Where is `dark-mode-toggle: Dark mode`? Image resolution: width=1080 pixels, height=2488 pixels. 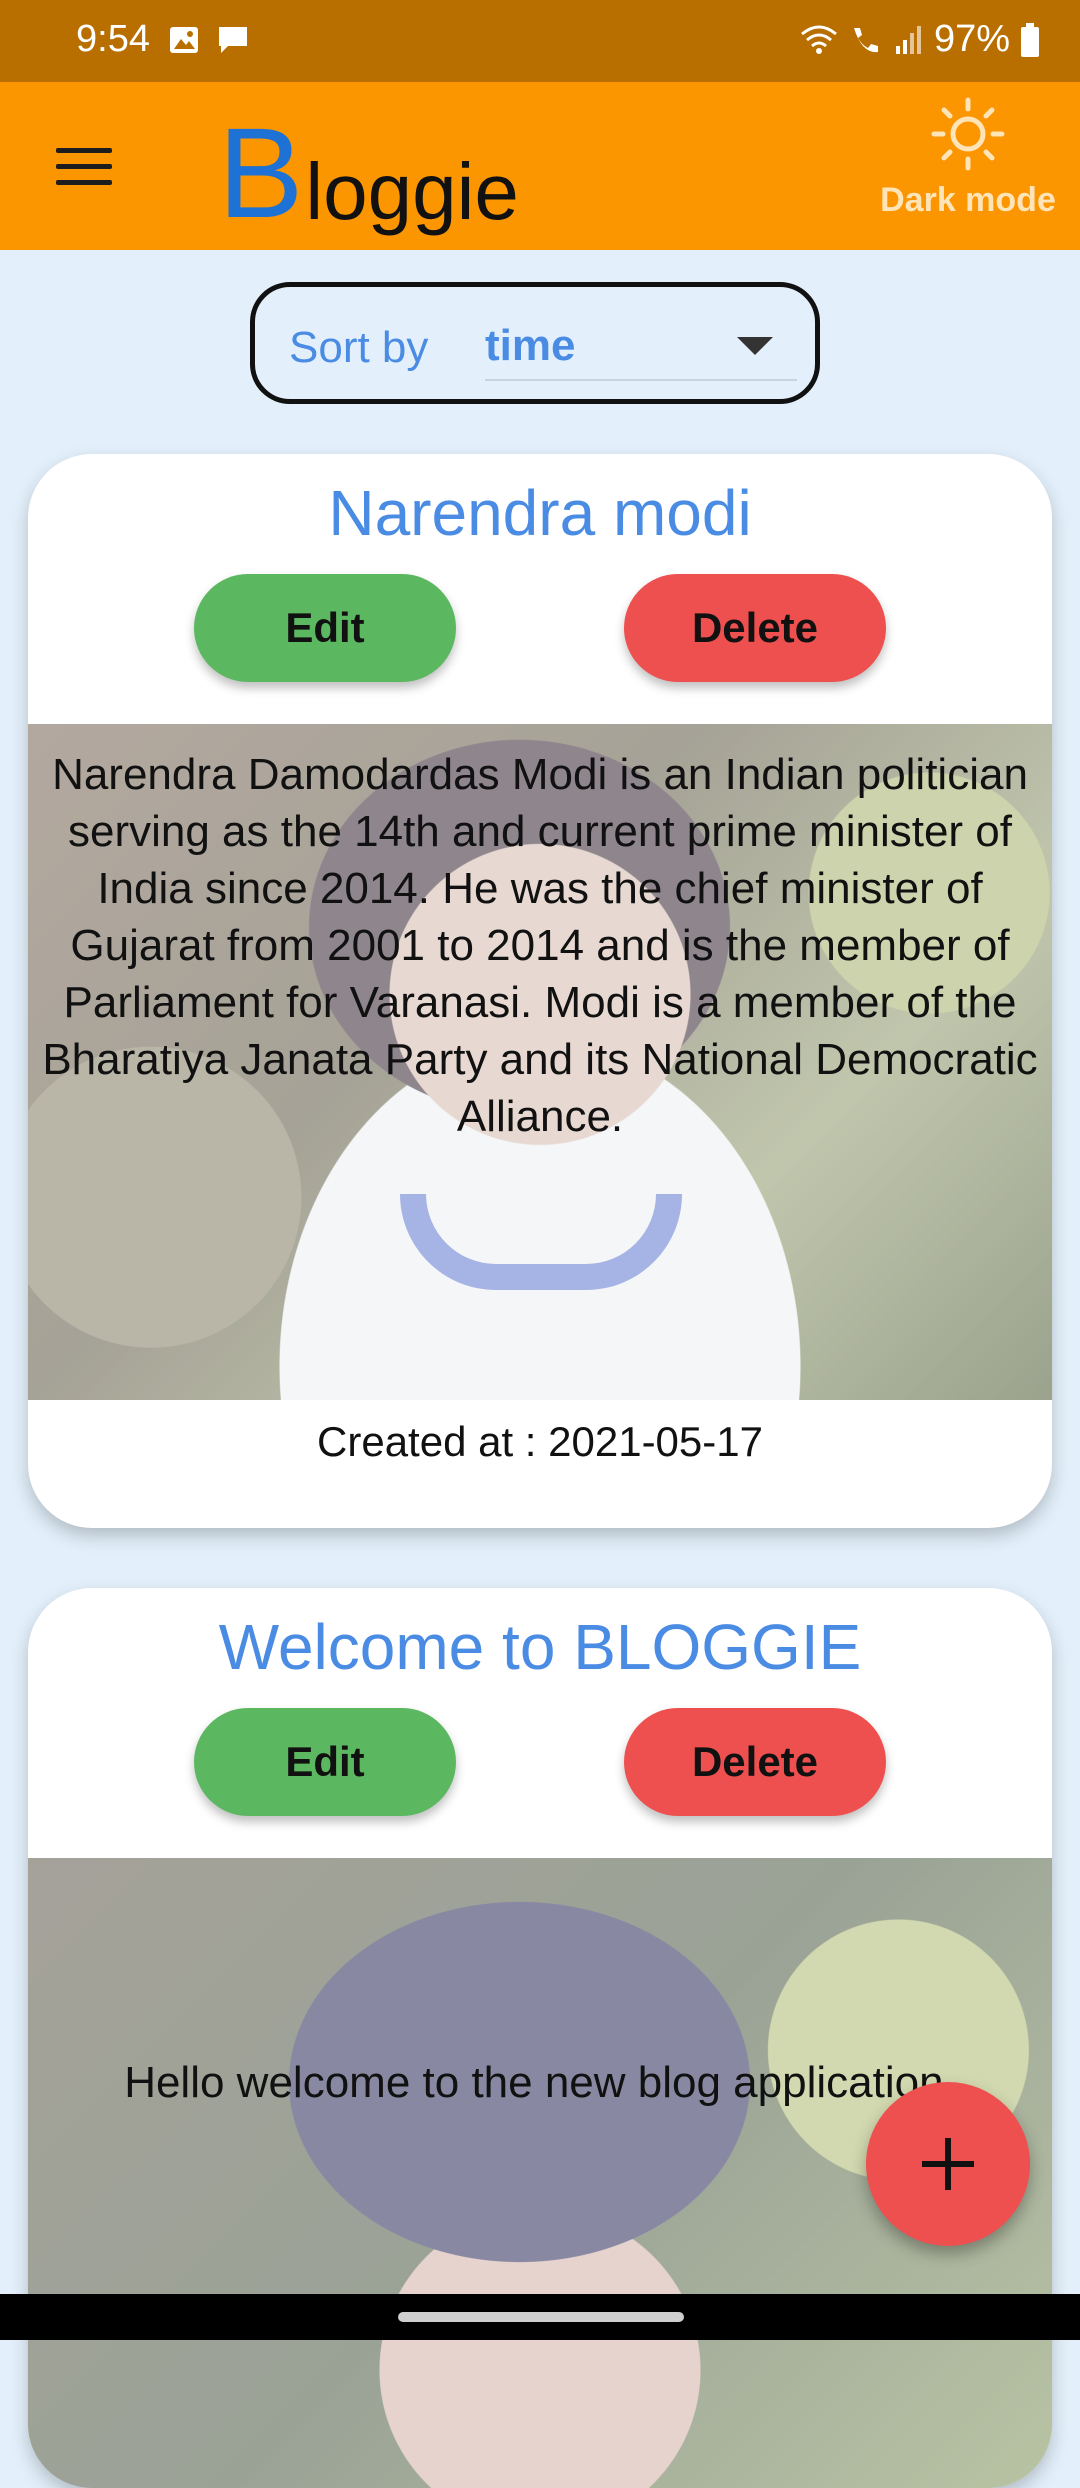
dark-mode-toggle: Dark mode is located at coordinates (968, 157).